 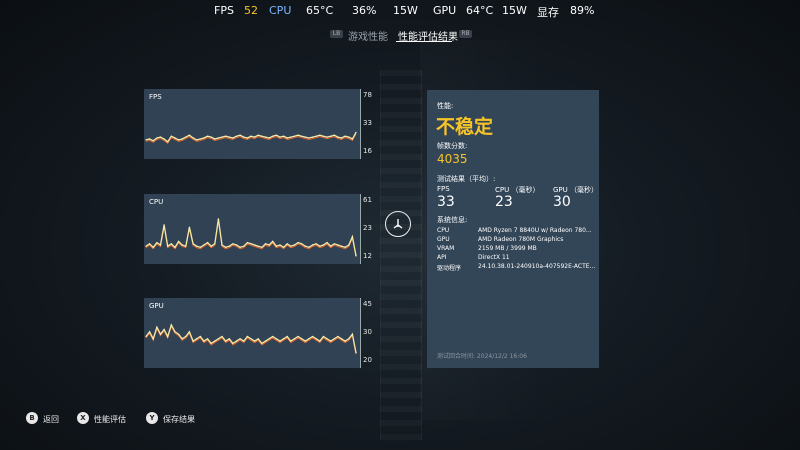 What do you see at coordinates (507, 248) in the screenshot?
I see `sys-value: 2159 MB / 3999 MB` at bounding box center [507, 248].